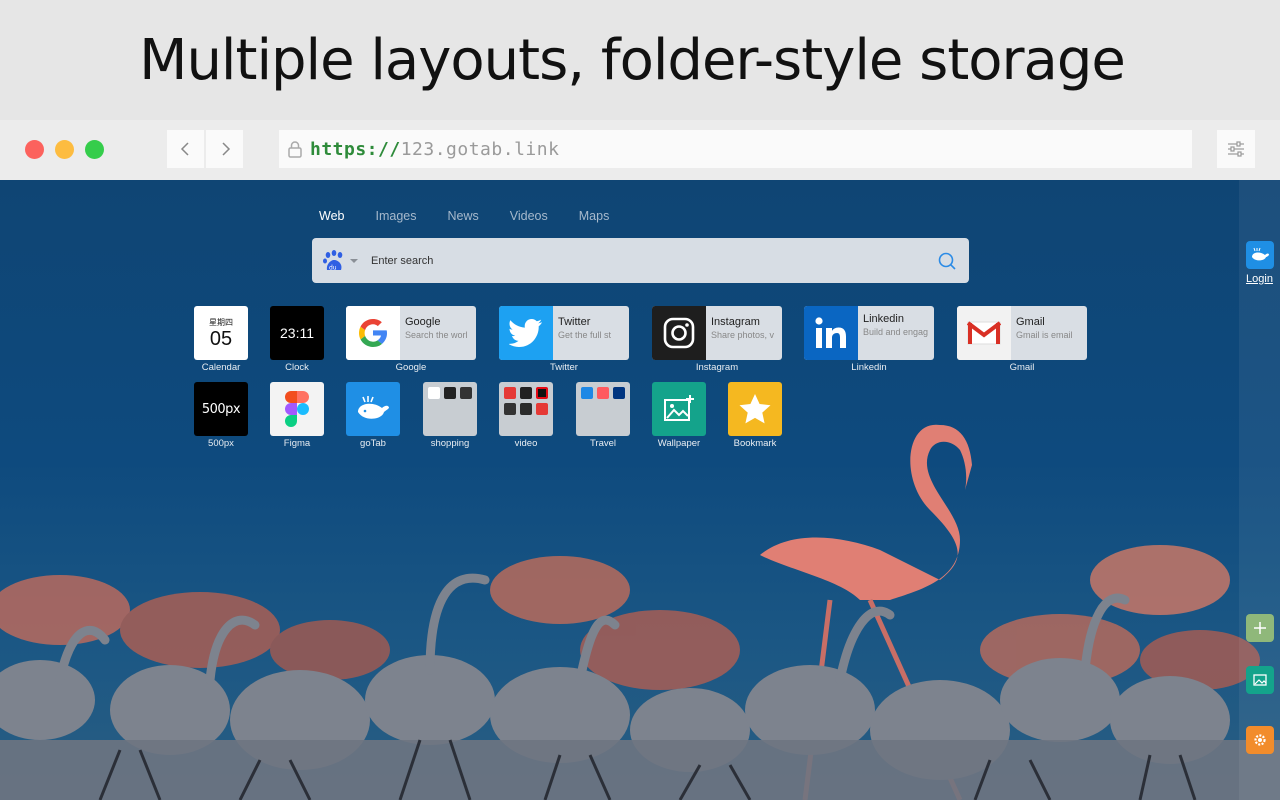 This screenshot has width=1280, height=800. I want to click on linkedin-icon, so click(831, 333).